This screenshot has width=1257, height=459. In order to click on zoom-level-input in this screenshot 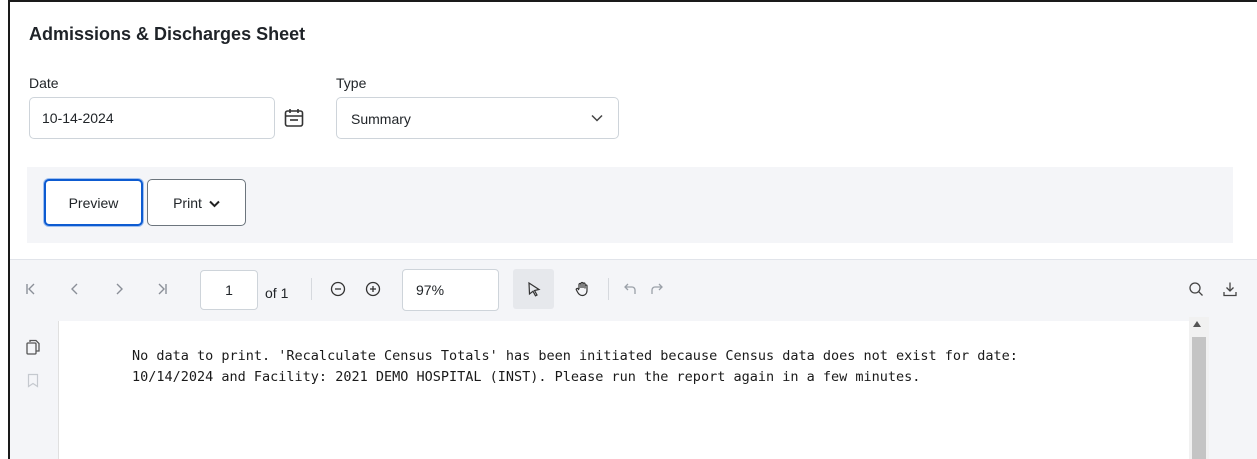, I will do `click(450, 290)`.